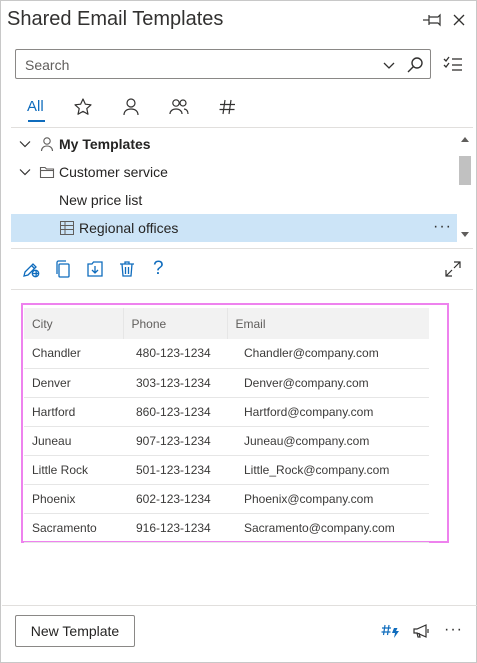 The width and height of the screenshot is (477, 663). What do you see at coordinates (465, 139) in the screenshot?
I see `scroll-up-icon` at bounding box center [465, 139].